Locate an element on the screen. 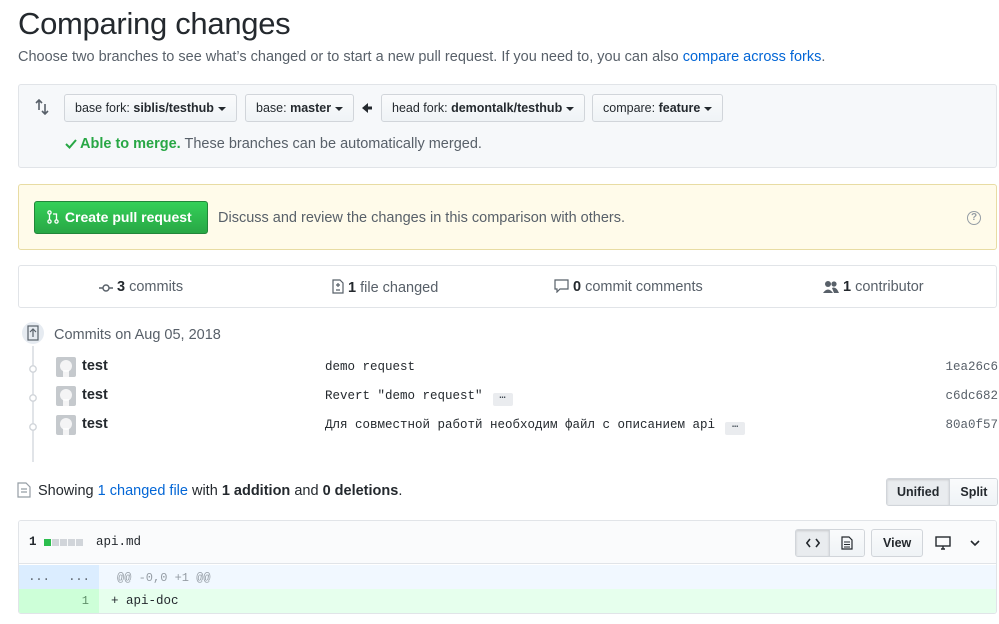 This screenshot has width=999, height=624. split-view-button: Split is located at coordinates (974, 492).